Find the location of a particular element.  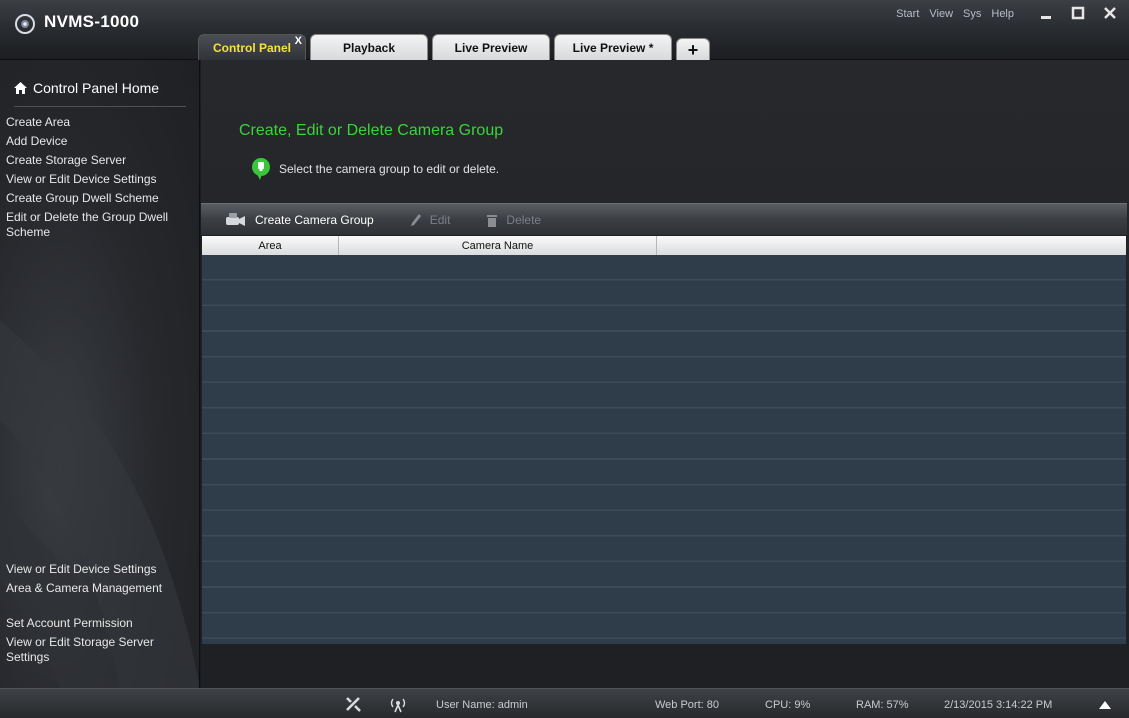

expand-up-button is located at coordinates (1105, 706).